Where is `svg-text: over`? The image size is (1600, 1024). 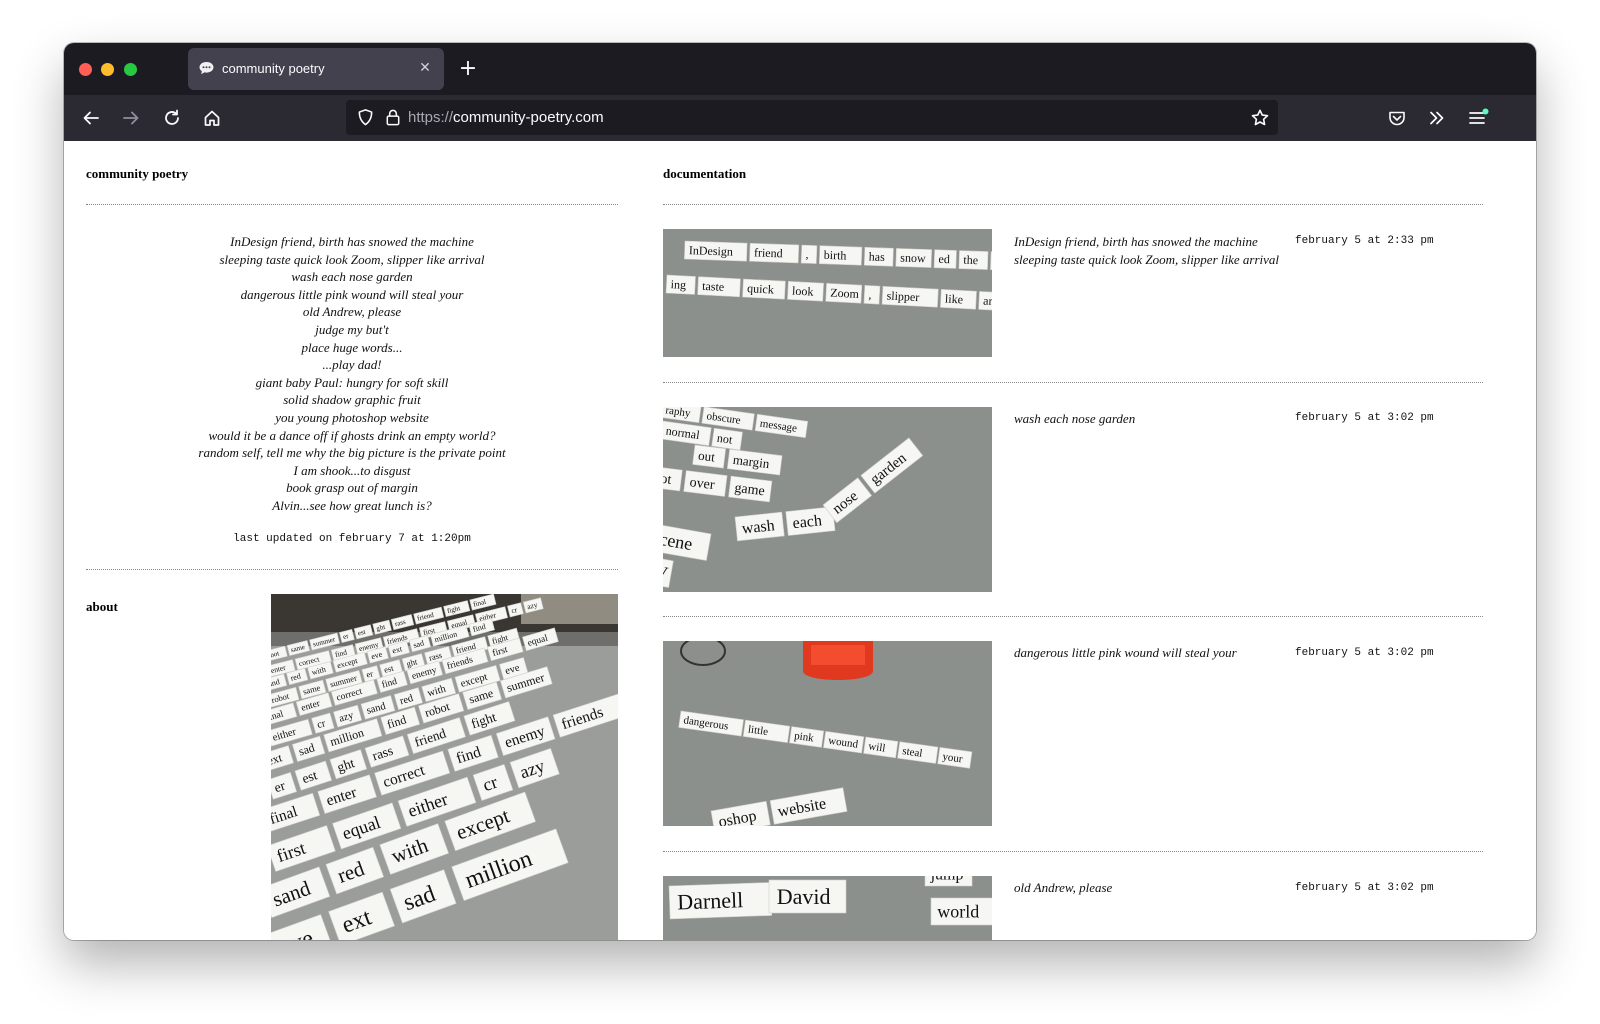
svg-text: over is located at coordinates (702, 484).